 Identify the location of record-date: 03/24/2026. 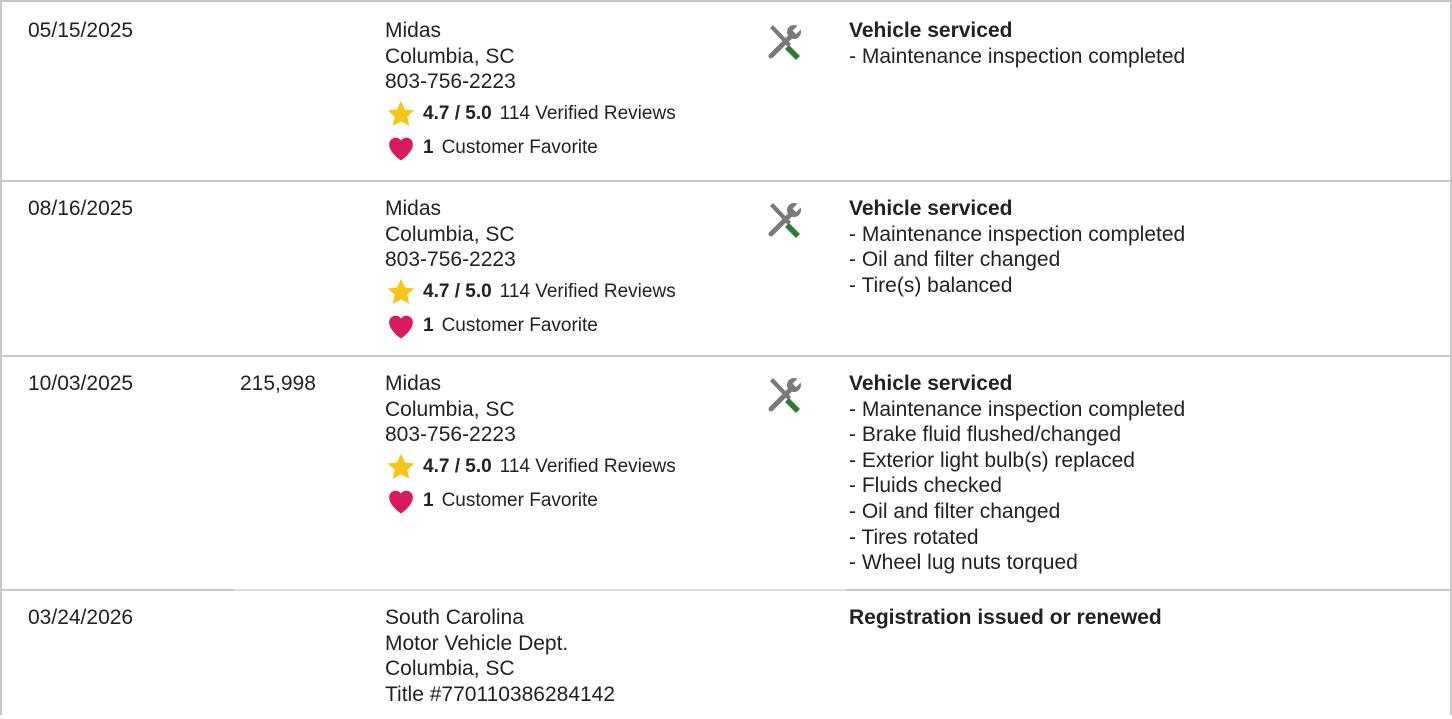
(81, 617).